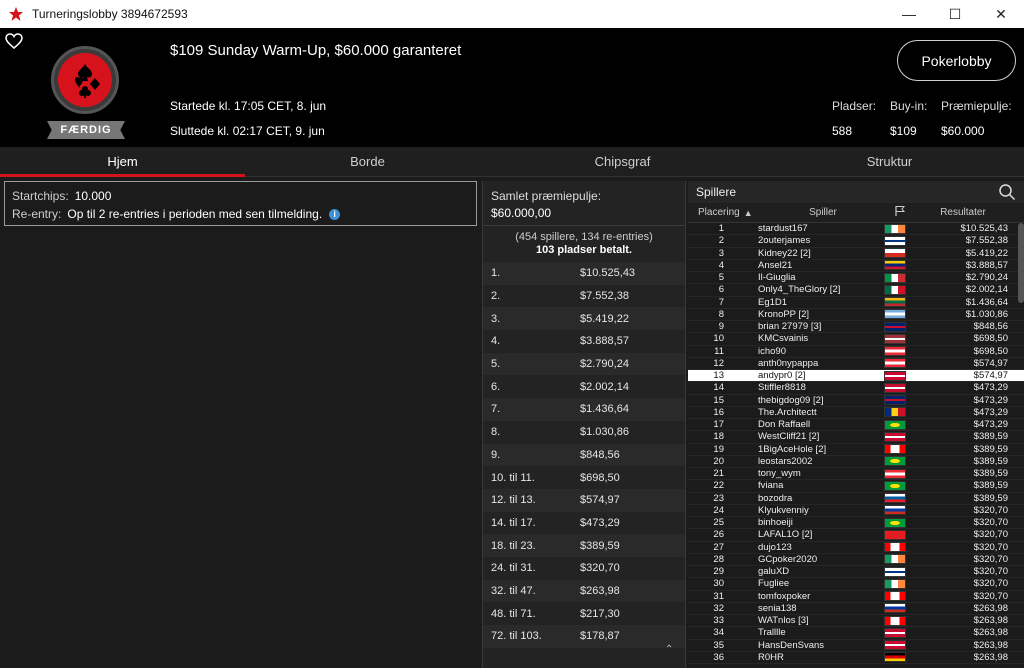 Image resolution: width=1024 pixels, height=668 pixels. Describe the element at coordinates (496, 296) in the screenshot. I see `payout-place: 2.` at that location.